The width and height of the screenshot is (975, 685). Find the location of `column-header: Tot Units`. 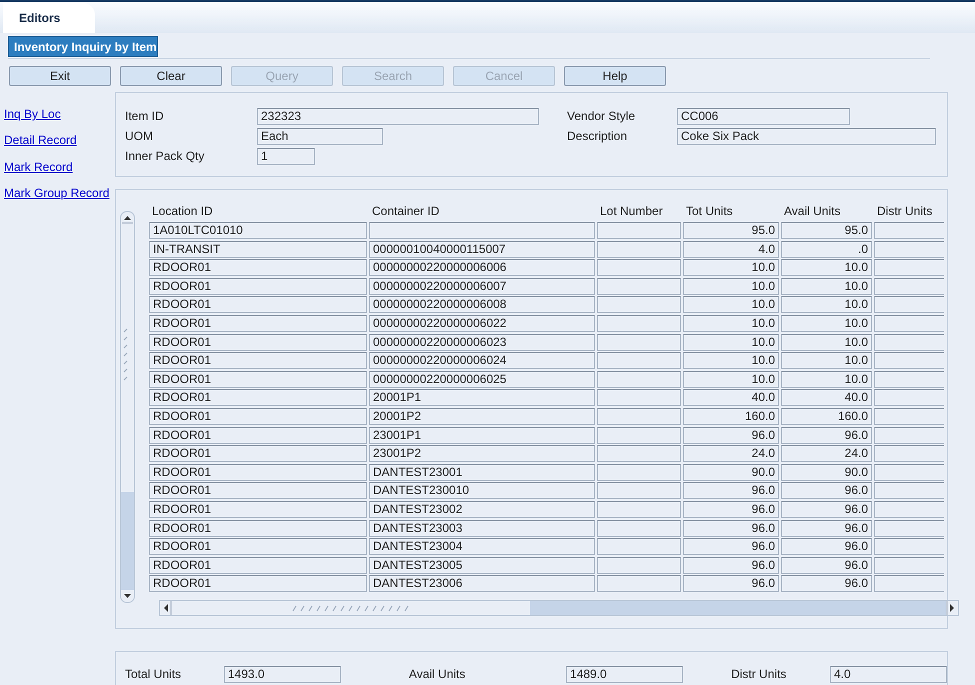

column-header: Tot Units is located at coordinates (709, 212).